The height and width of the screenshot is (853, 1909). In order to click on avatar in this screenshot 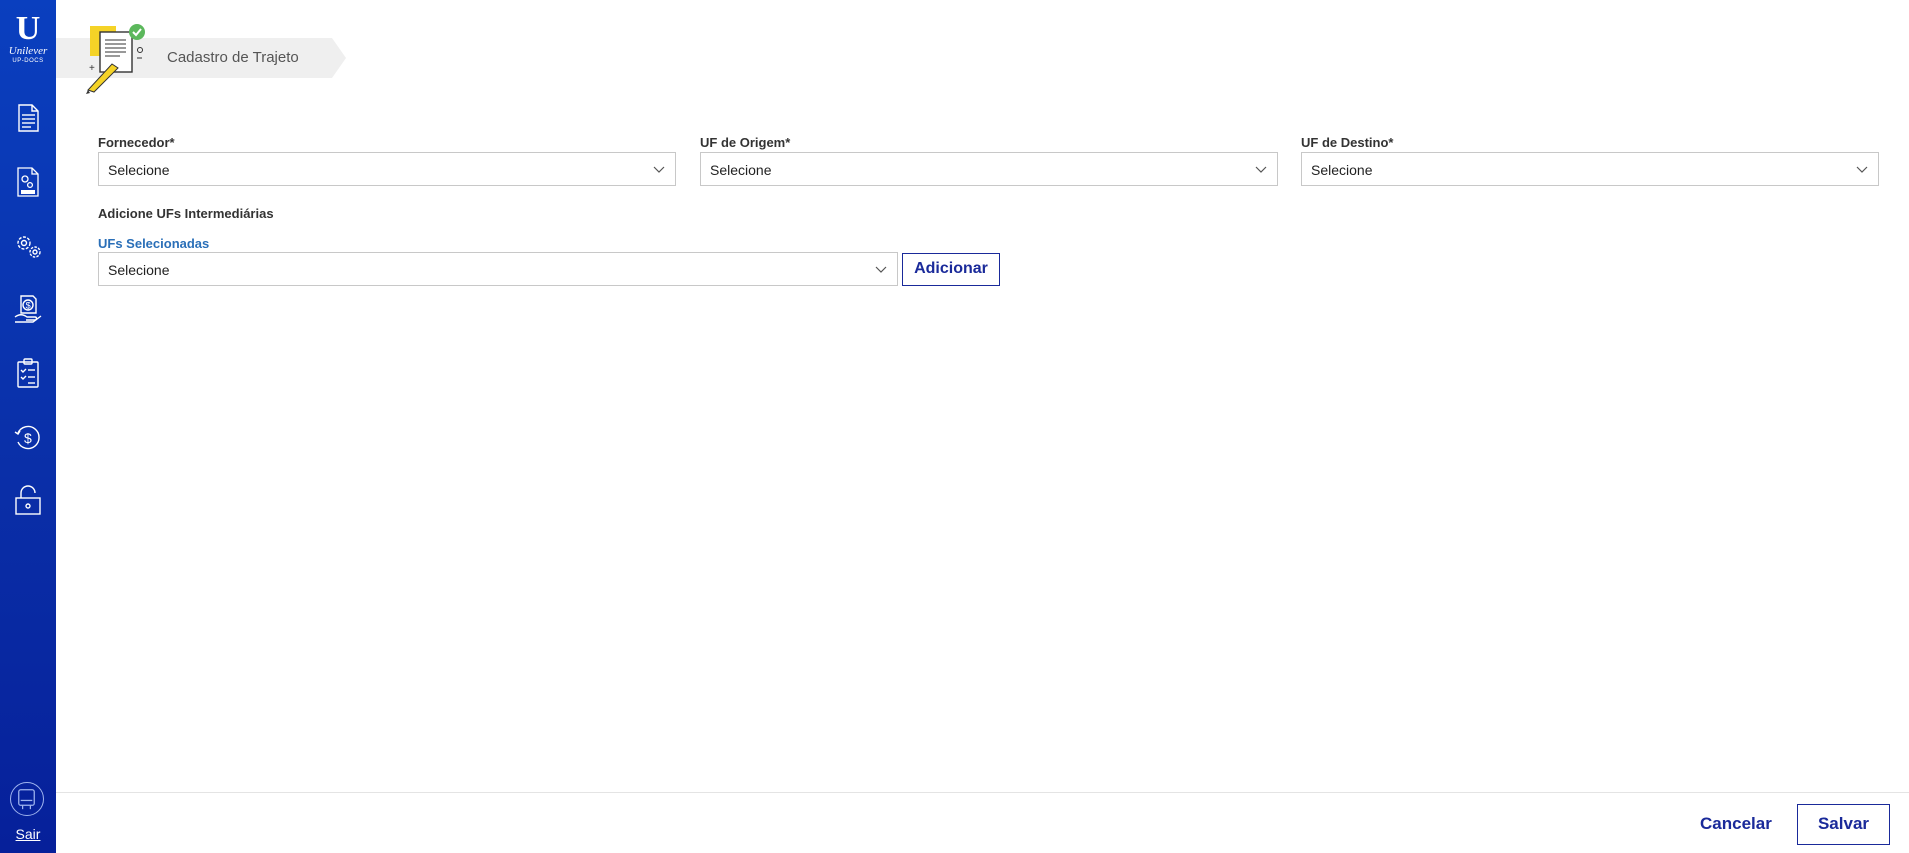, I will do `click(27, 799)`.